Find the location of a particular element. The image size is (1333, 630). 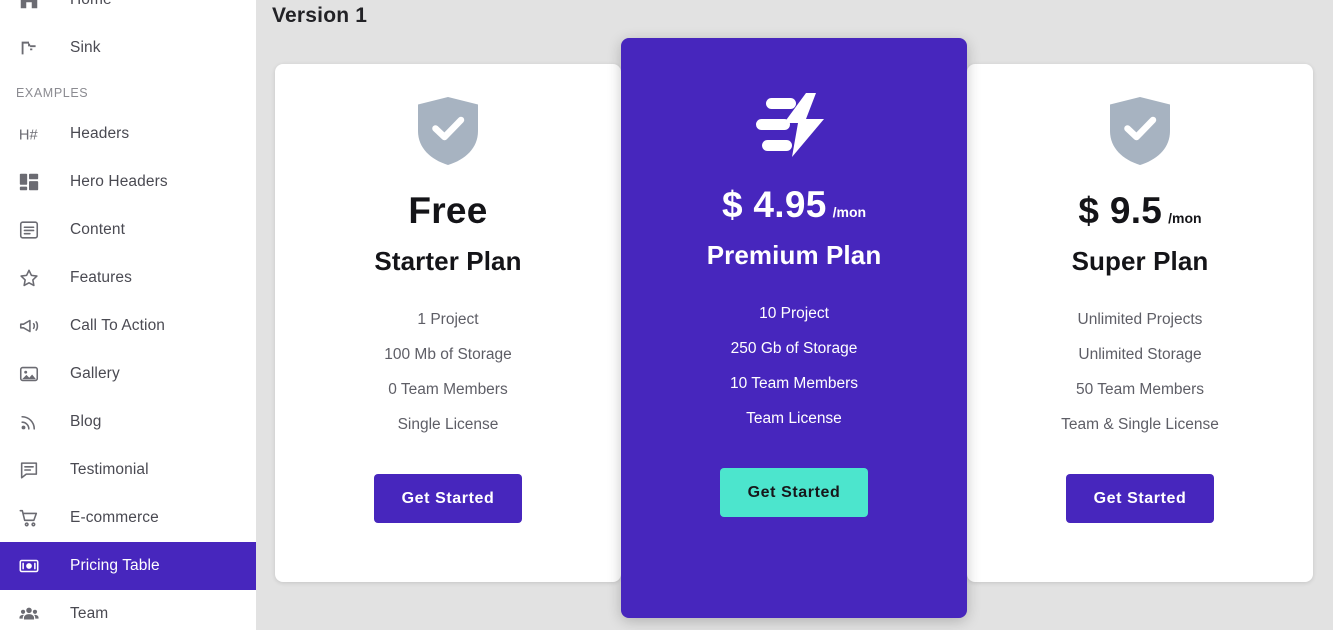

sidebar-item-features: Features is located at coordinates (128, 278).